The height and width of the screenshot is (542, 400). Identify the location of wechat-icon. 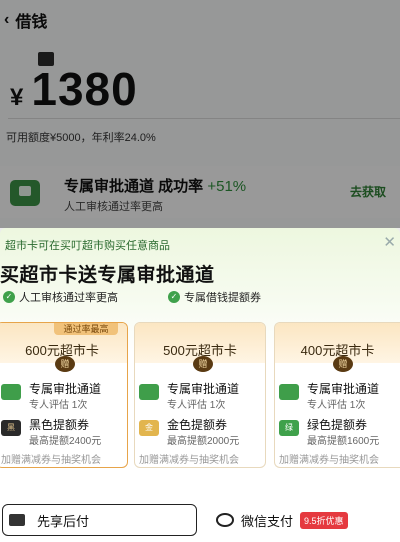
(225, 520).